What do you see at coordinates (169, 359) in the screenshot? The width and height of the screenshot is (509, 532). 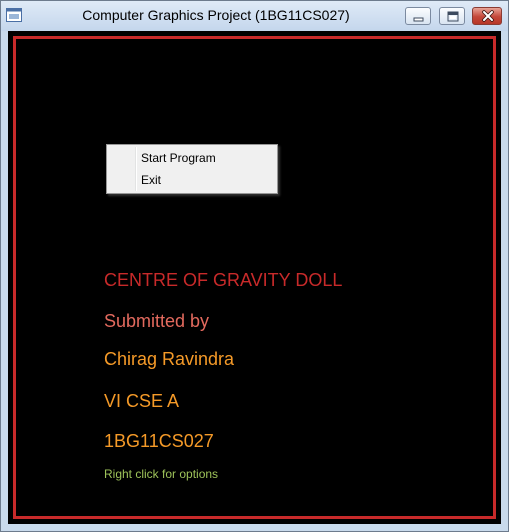 I see `student-name: Chirag Ravindra` at bounding box center [169, 359].